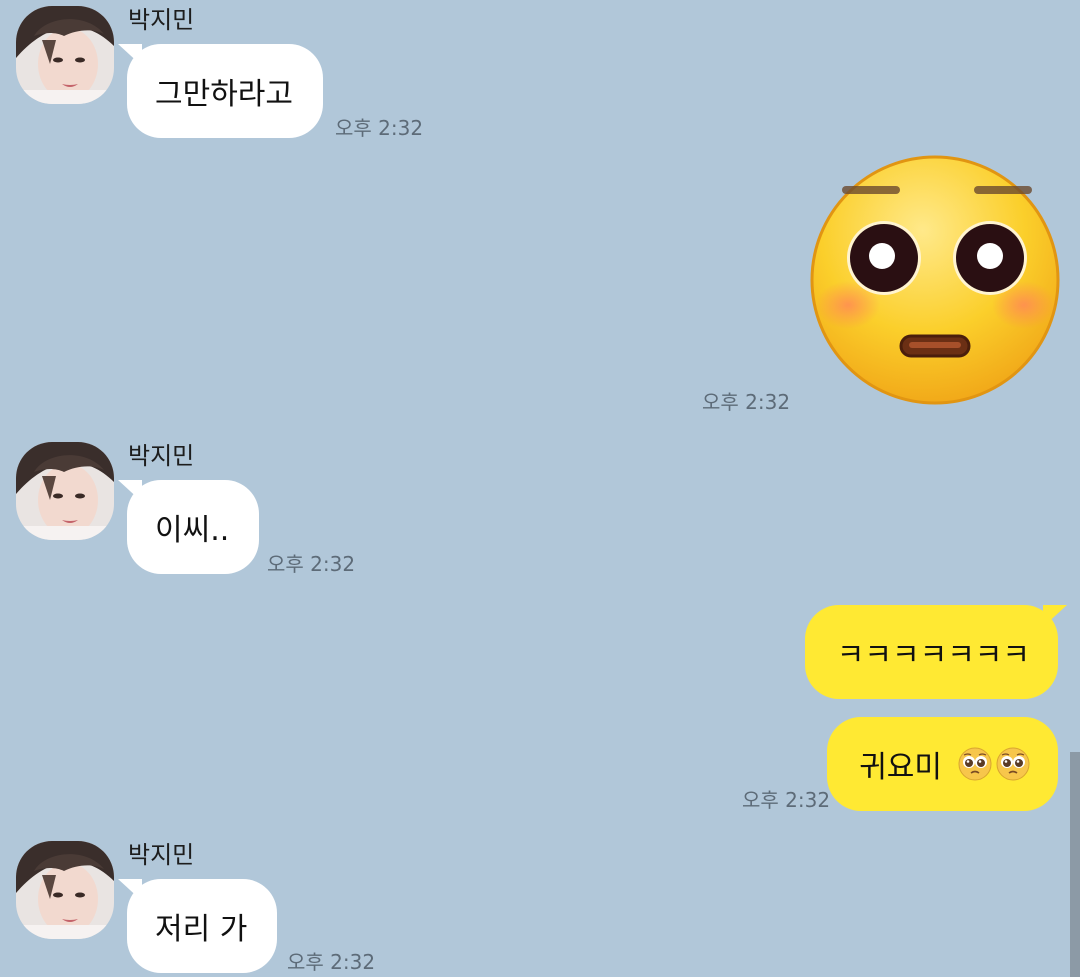 This screenshot has height=977, width=1080. What do you see at coordinates (935, 280) in the screenshot?
I see `flushed-face-sticker` at bounding box center [935, 280].